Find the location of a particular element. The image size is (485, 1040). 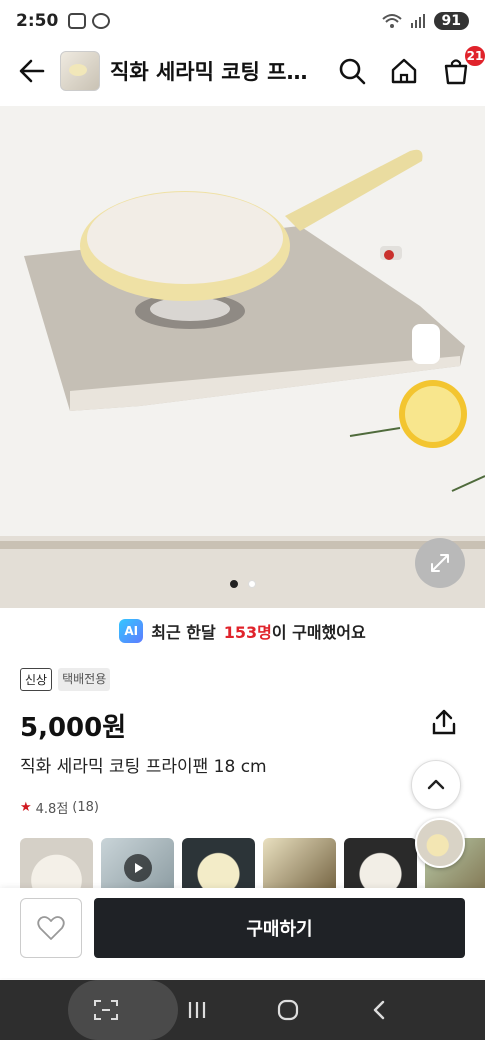

battery-indicator: 91 is located at coordinates (451, 21).